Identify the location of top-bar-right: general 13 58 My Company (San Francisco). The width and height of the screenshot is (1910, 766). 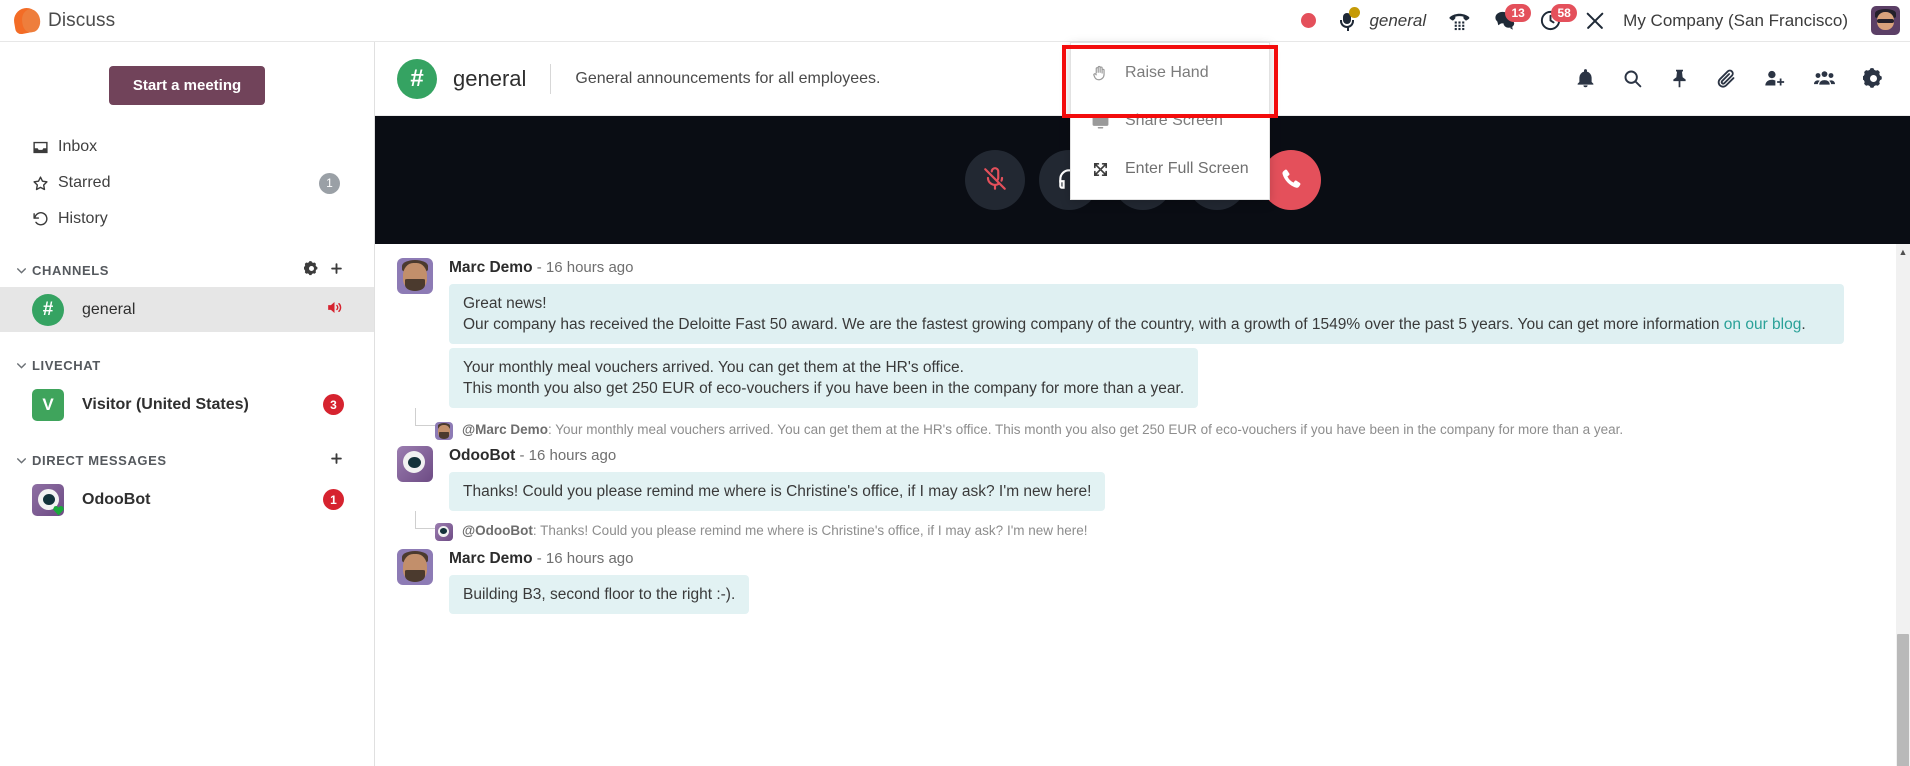
(1600, 20).